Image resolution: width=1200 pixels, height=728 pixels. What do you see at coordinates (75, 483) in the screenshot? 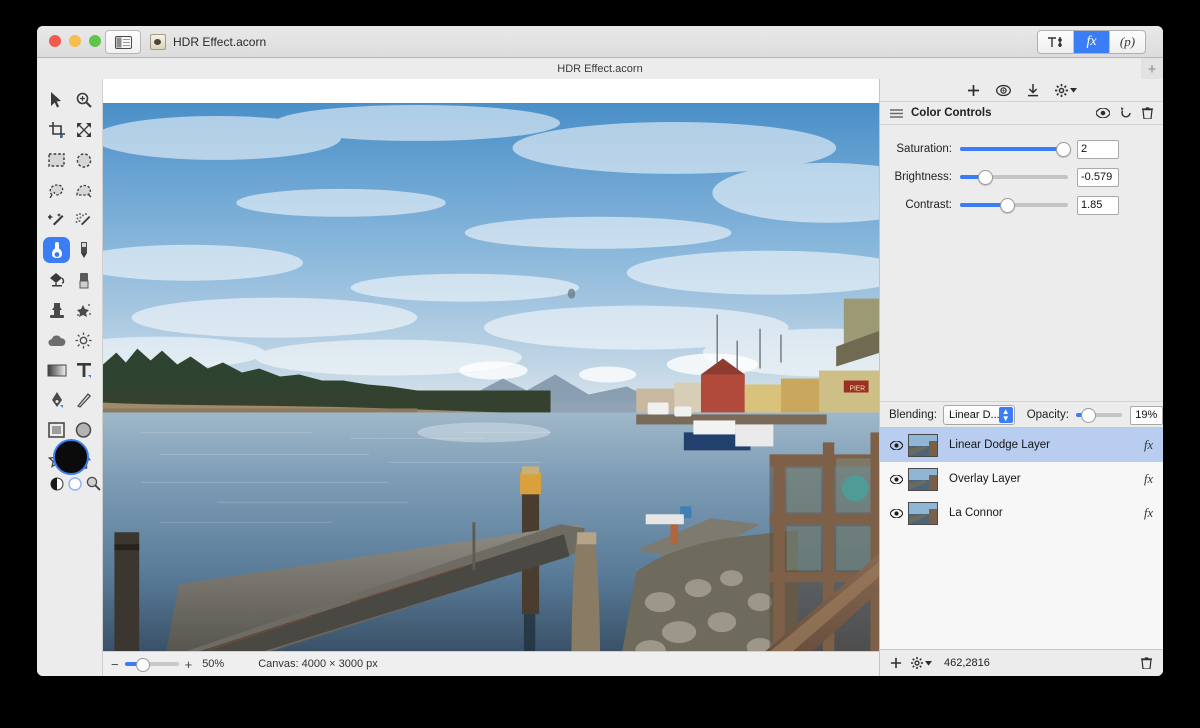
I see `background-color-icon` at bounding box center [75, 483].